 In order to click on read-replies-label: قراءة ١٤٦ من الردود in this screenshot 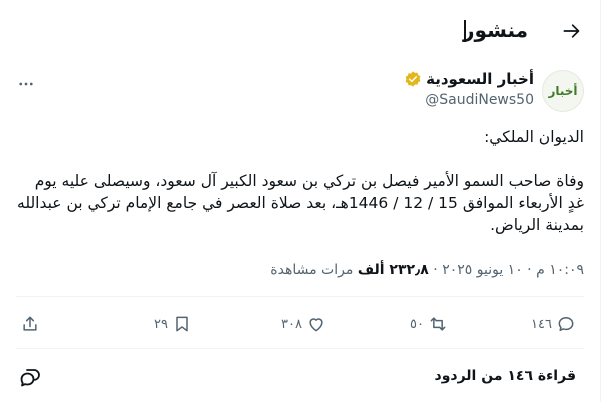, I will do `click(505, 376)`.